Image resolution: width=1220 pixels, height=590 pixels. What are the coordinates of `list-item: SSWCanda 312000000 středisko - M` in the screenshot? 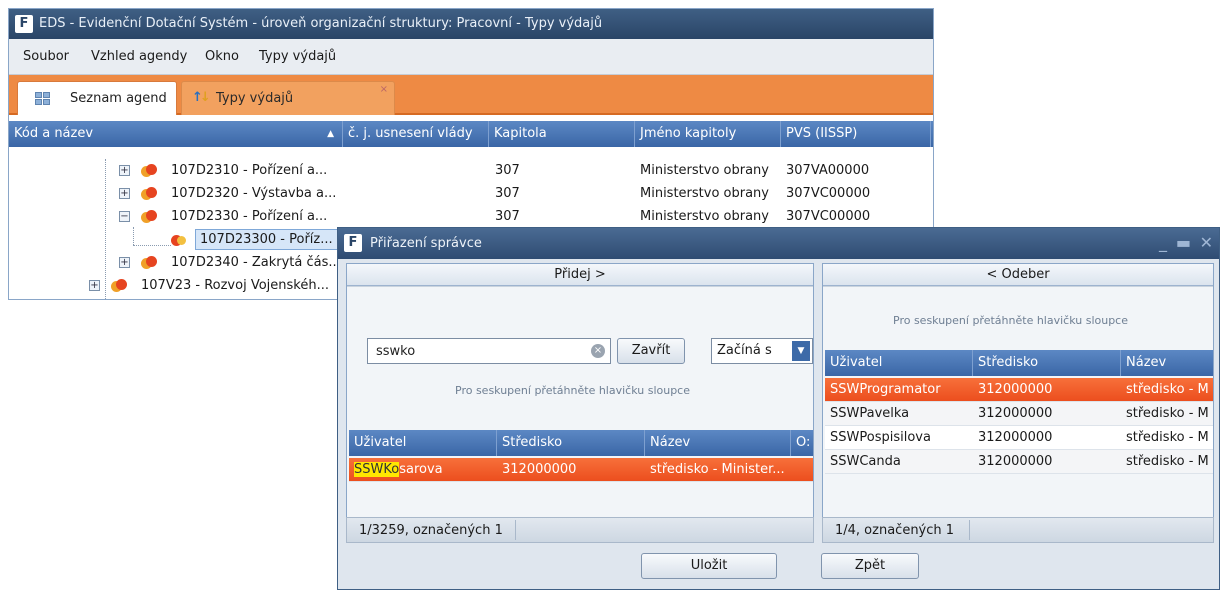 It's located at (1019, 462).